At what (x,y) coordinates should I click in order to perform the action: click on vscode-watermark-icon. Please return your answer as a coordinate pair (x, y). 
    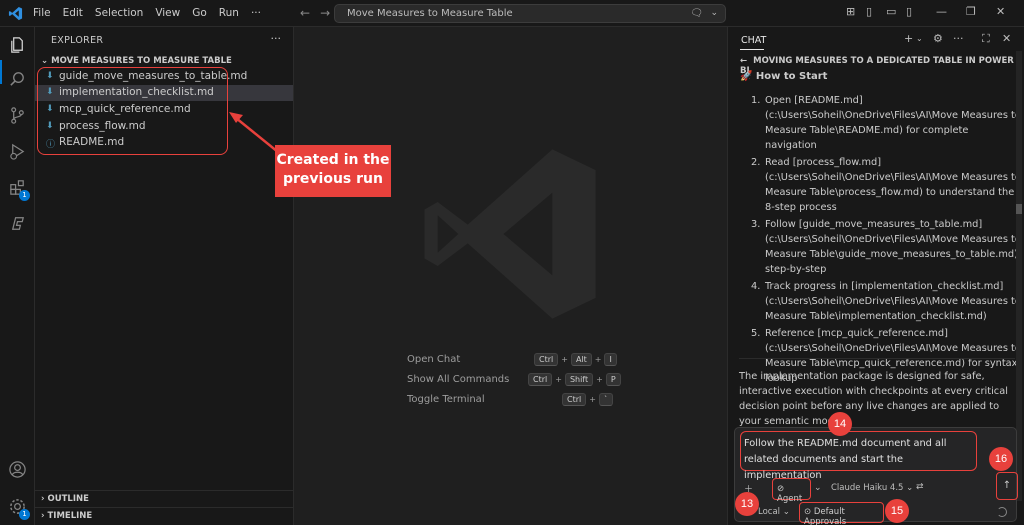
    Looking at the image, I should click on (510, 234).